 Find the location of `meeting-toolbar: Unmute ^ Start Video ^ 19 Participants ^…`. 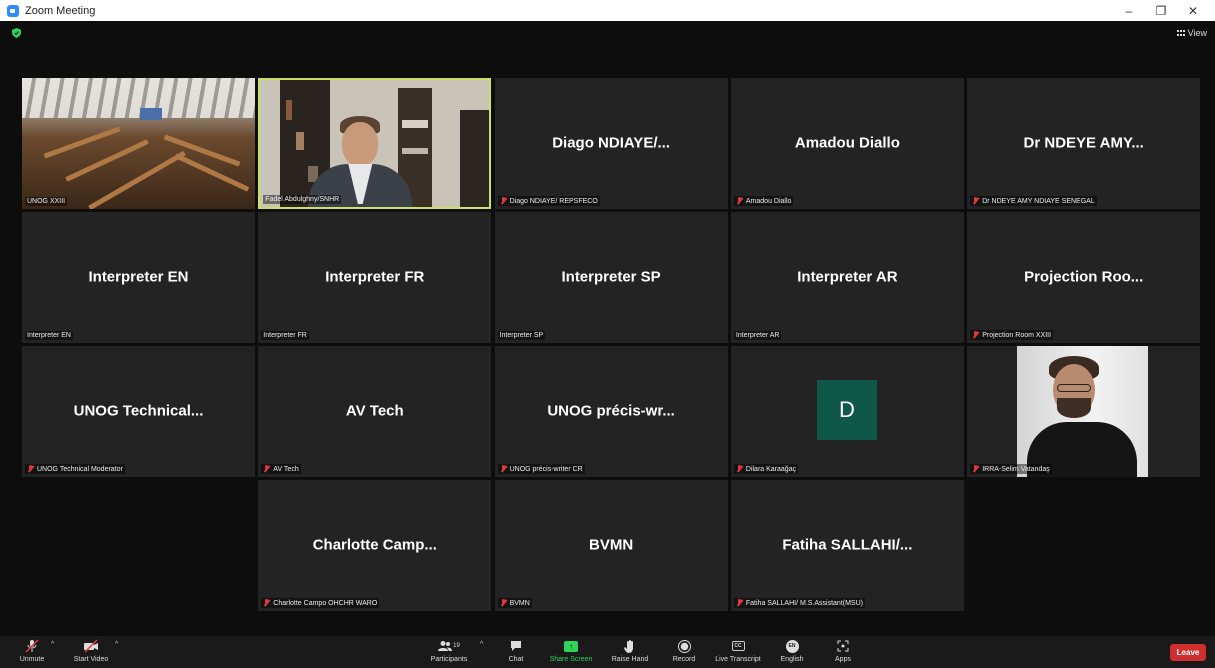

meeting-toolbar: Unmute ^ Start Video ^ 19 Participants ^… is located at coordinates (607, 652).